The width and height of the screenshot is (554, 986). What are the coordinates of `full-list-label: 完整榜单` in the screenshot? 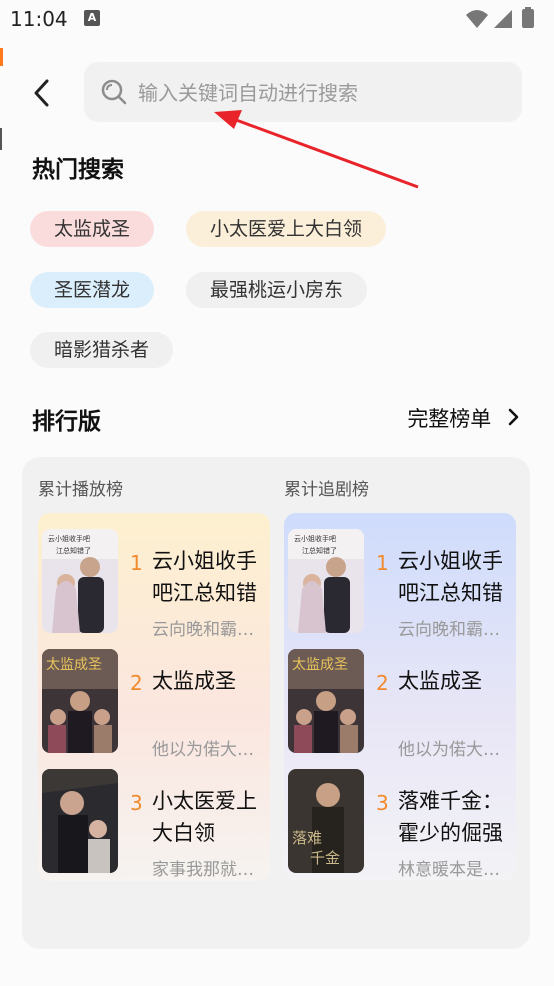 It's located at (449, 419).